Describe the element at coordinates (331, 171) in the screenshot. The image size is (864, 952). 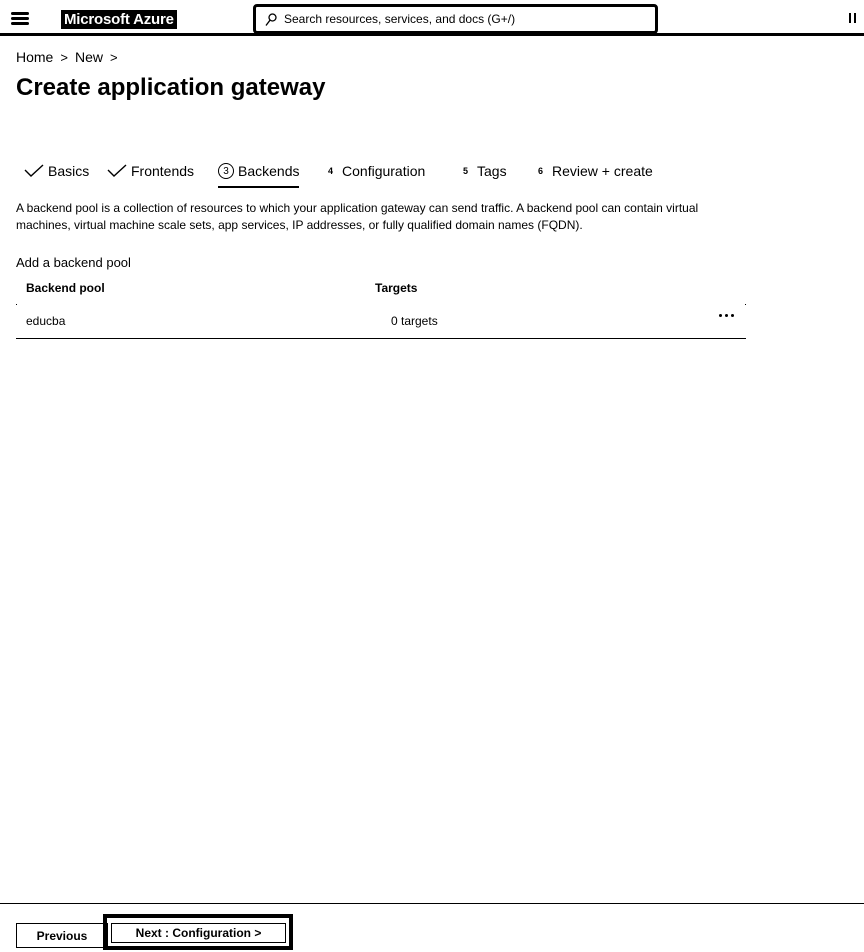
I see `step-number: 4` at that location.